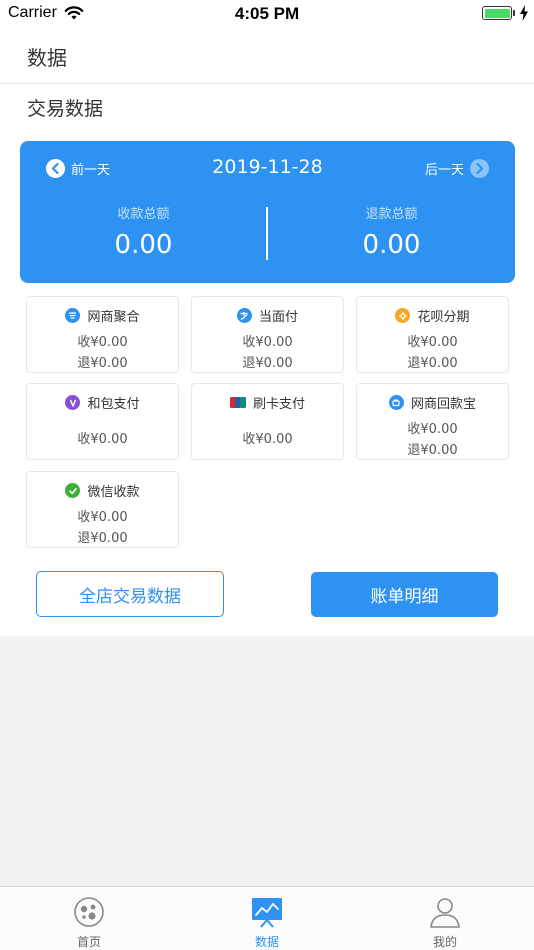 This screenshot has height=950, width=534. I want to click on data-chart-icon, so click(267, 913).